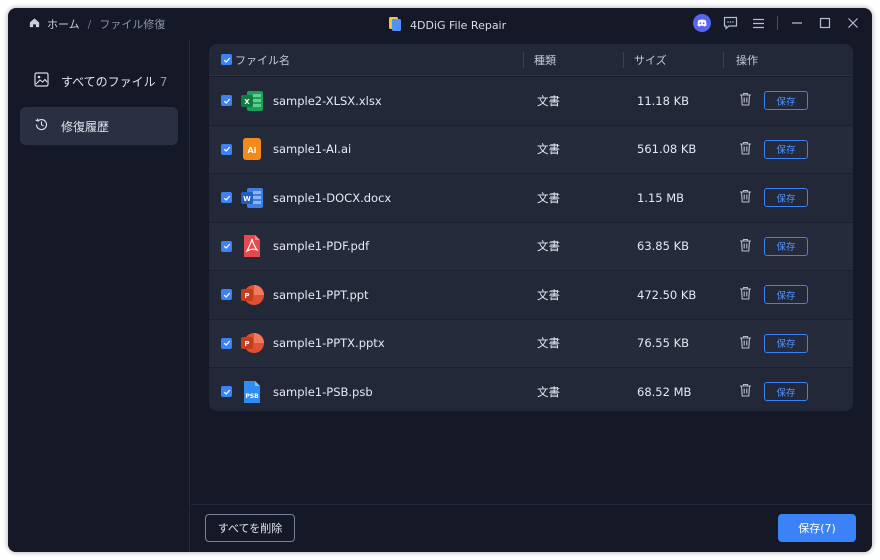 The height and width of the screenshot is (560, 880). I want to click on file-name: sample1-AI.ai, so click(312, 149).